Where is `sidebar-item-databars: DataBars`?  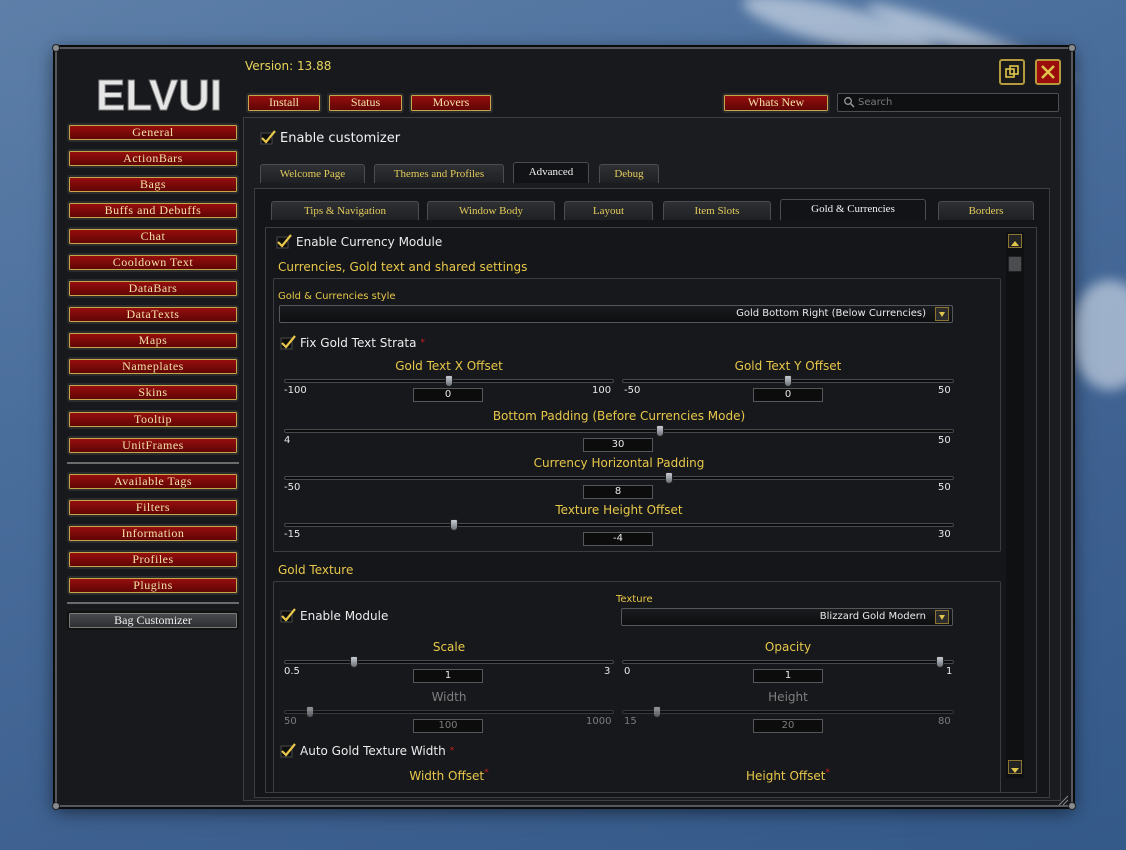
sidebar-item-databars: DataBars is located at coordinates (153, 288).